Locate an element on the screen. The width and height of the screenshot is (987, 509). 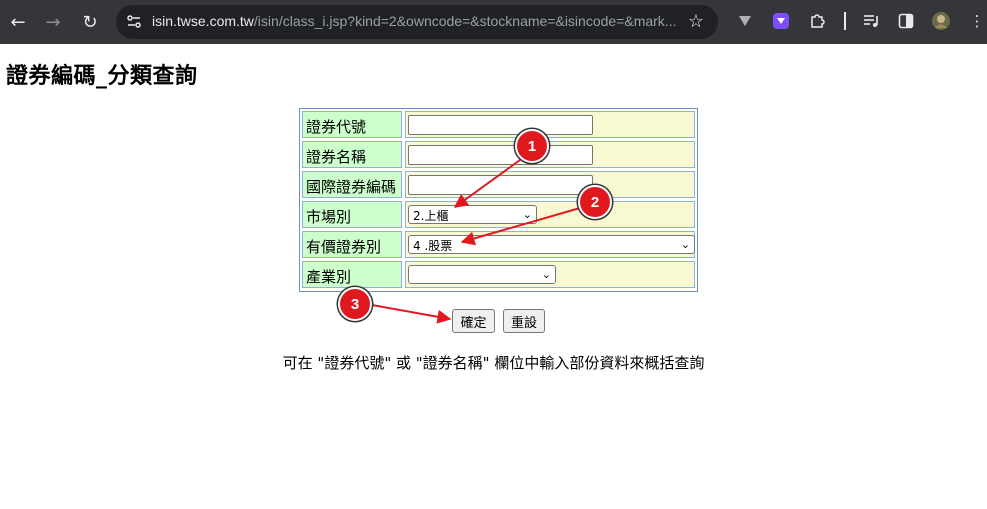
security-type-label: 有價證券別 is located at coordinates (352, 244).